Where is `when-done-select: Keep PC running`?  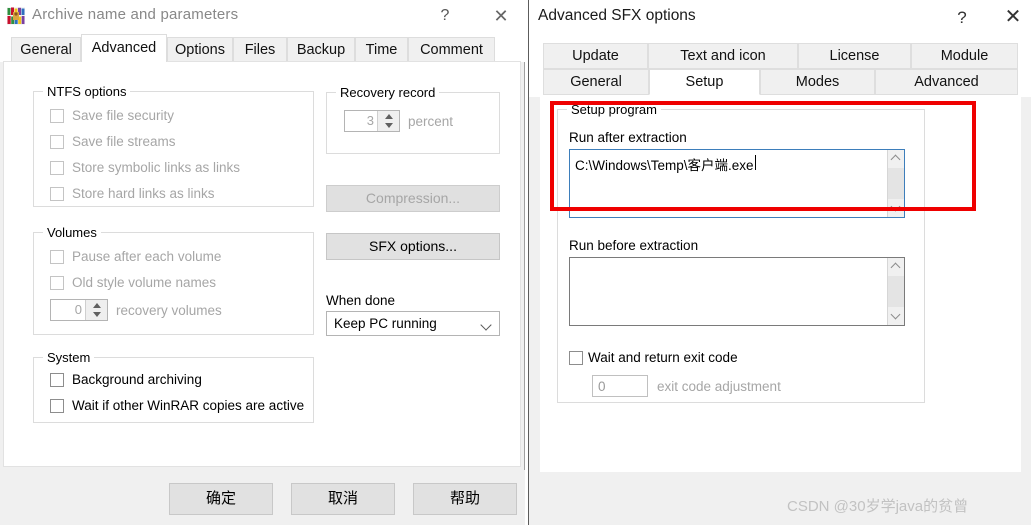 when-done-select: Keep PC running is located at coordinates (413, 323).